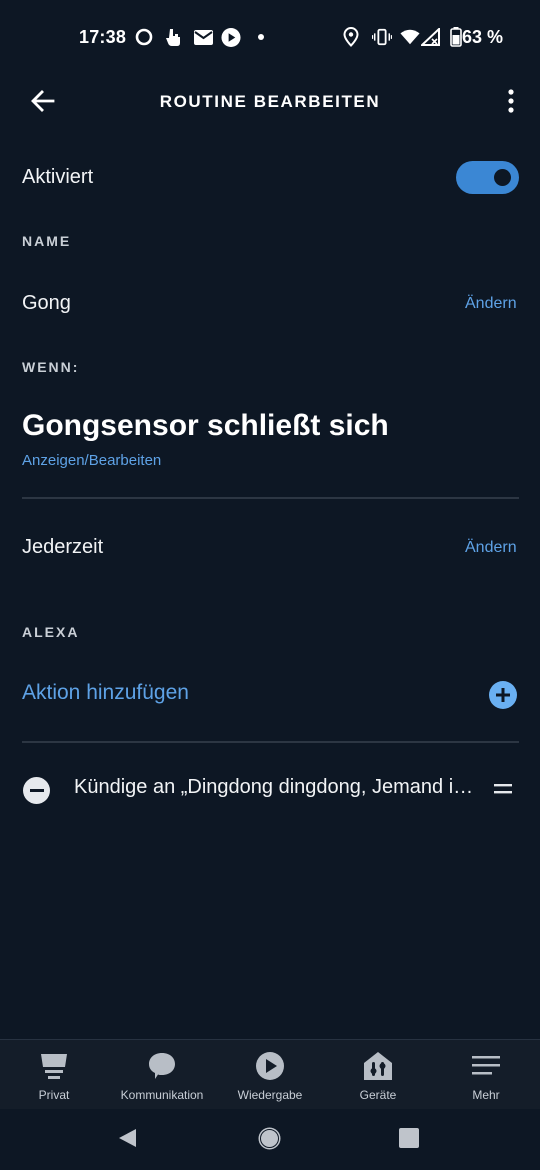  What do you see at coordinates (203, 37) in the screenshot?
I see `mail-icon` at bounding box center [203, 37].